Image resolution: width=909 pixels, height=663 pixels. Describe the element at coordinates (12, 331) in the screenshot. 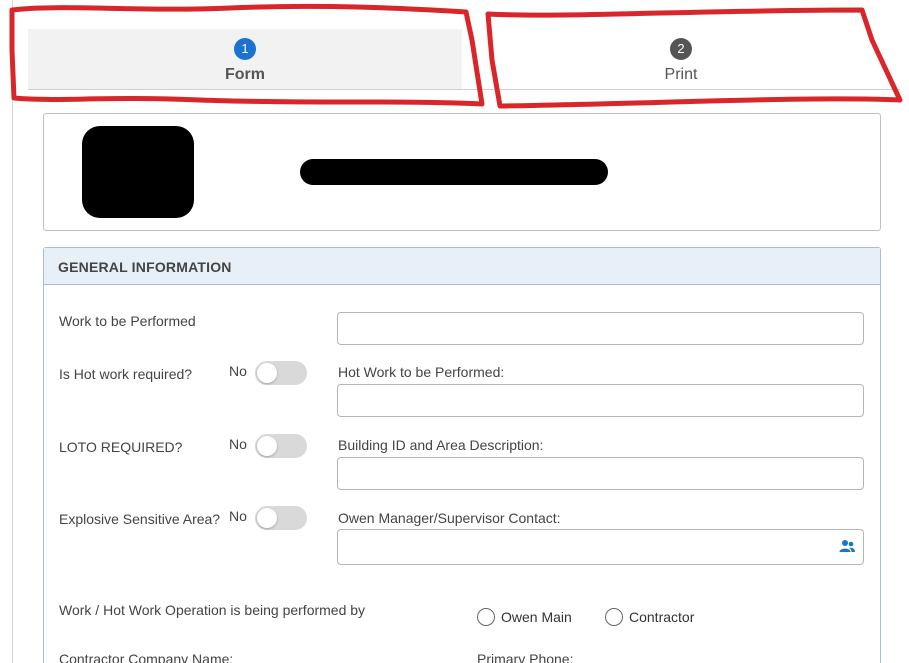

I see `left-border` at that location.